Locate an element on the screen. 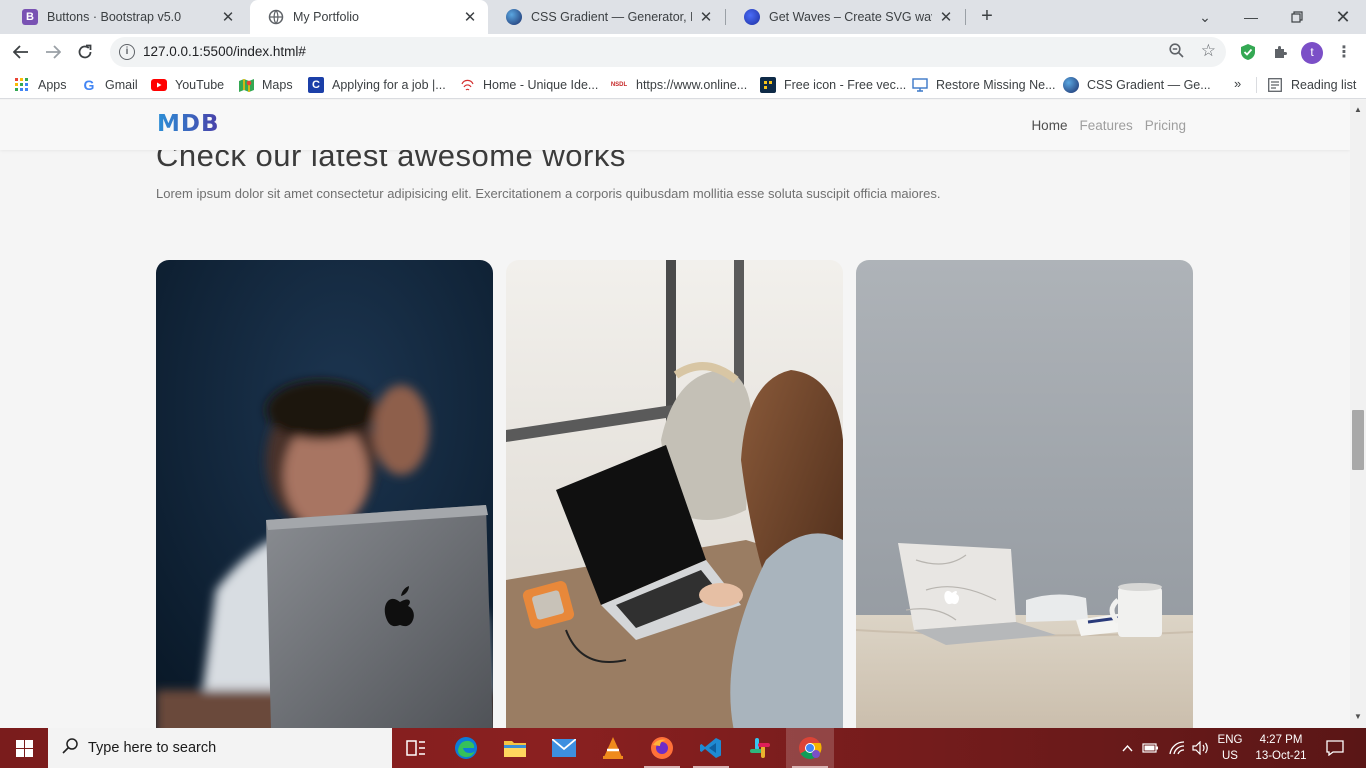  reading-list-button: Reading list is located at coordinates (1311, 85).